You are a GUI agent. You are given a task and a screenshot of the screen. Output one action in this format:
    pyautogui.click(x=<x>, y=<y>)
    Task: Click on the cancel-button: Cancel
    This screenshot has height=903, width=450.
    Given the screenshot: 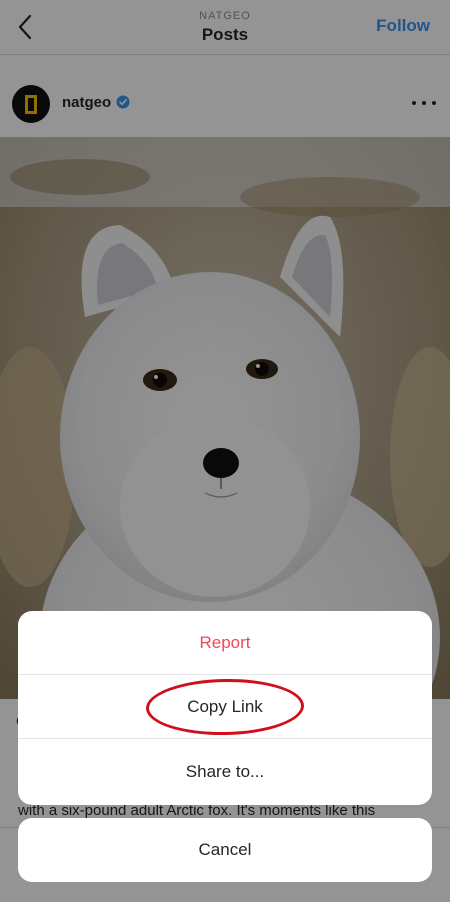 What is the action you would take?
    pyautogui.click(x=225, y=850)
    